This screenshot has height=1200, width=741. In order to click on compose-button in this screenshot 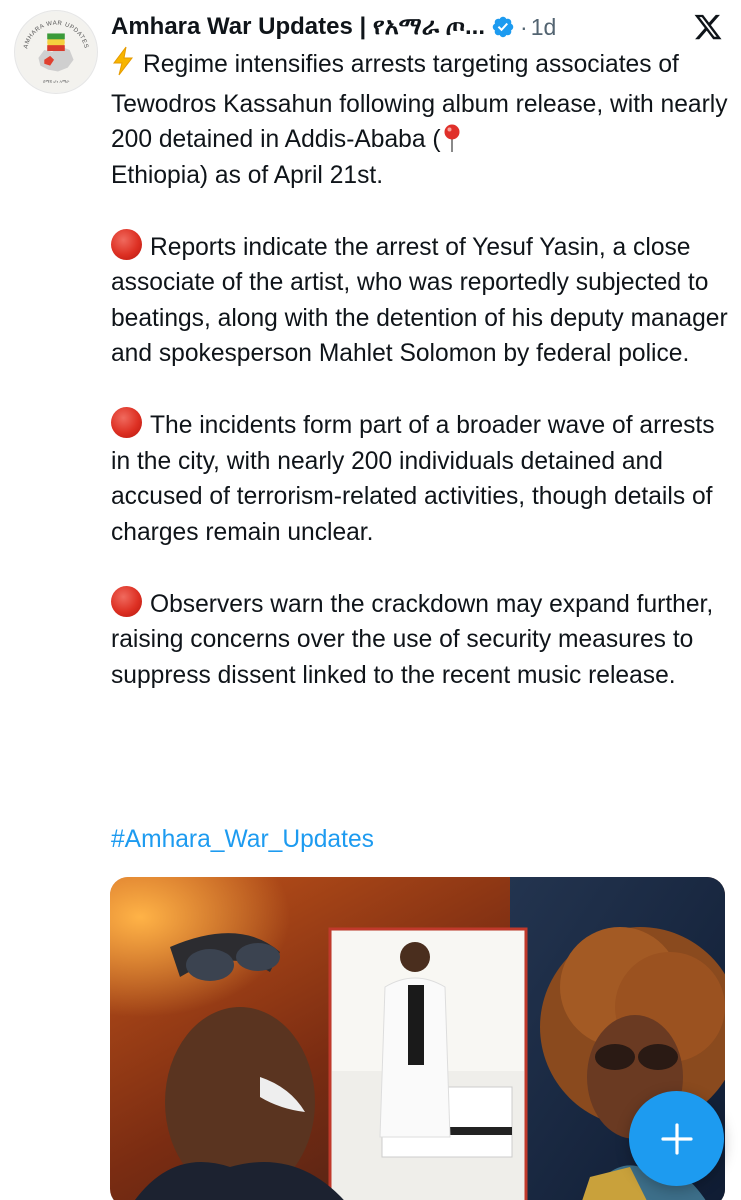, I will do `click(676, 1138)`.